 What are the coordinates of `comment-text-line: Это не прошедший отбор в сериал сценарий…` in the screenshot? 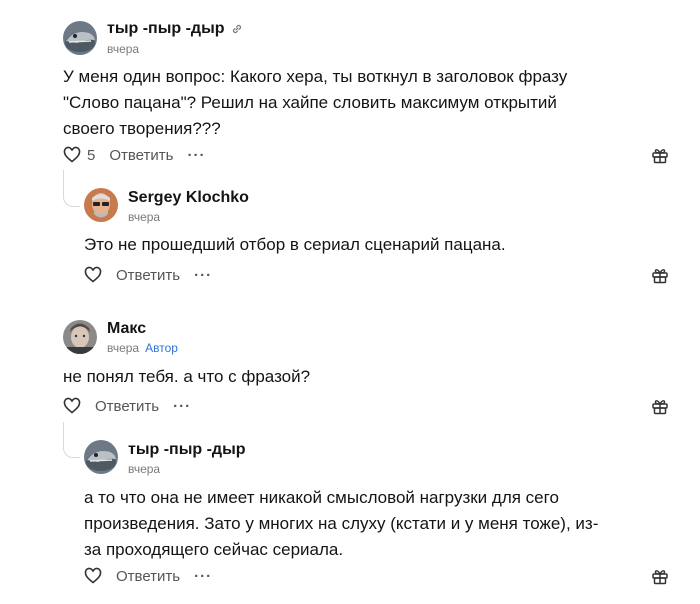 It's located at (295, 244).